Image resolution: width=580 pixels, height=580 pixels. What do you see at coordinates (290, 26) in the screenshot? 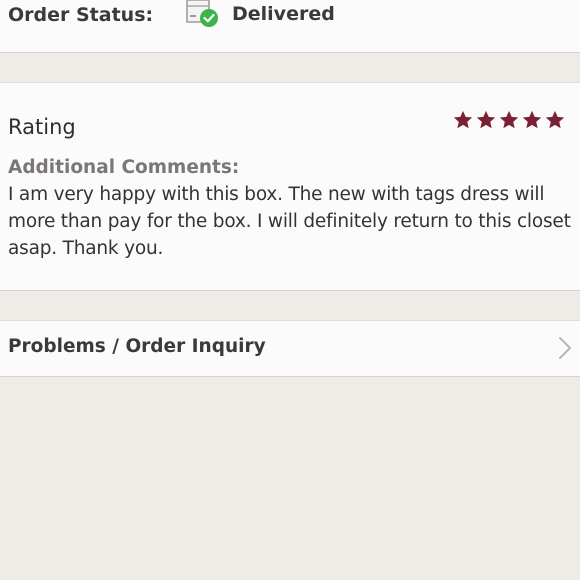
I see `order-status-card: Order Status: Delivered` at bounding box center [290, 26].